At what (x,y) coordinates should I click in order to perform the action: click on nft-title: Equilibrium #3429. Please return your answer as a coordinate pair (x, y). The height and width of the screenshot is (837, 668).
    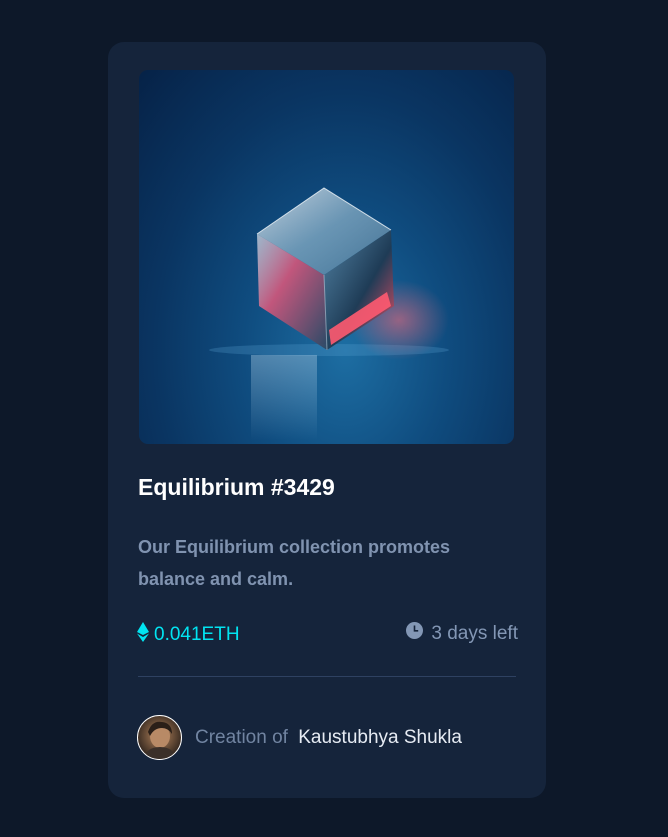
    Looking at the image, I should click on (236, 487).